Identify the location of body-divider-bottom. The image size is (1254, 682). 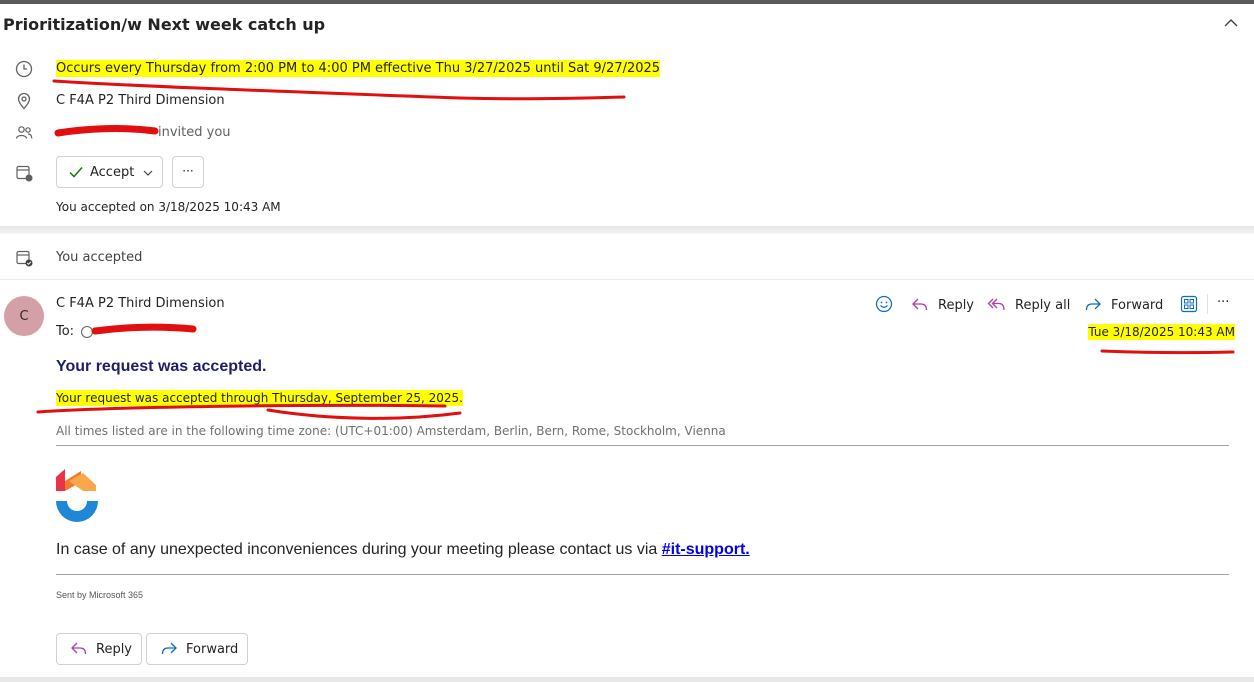
(642, 574).